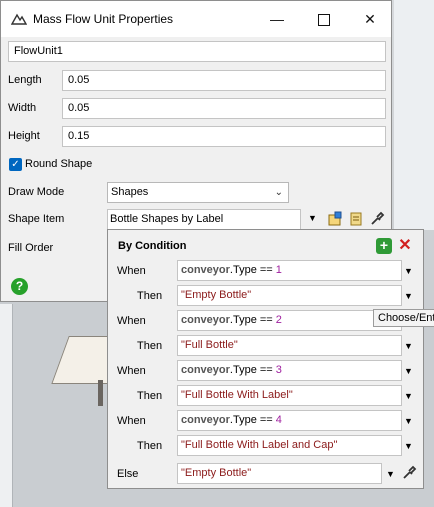 The height and width of the screenshot is (507, 434). I want to click on round-shape-checkbox: ✓, so click(15, 164).